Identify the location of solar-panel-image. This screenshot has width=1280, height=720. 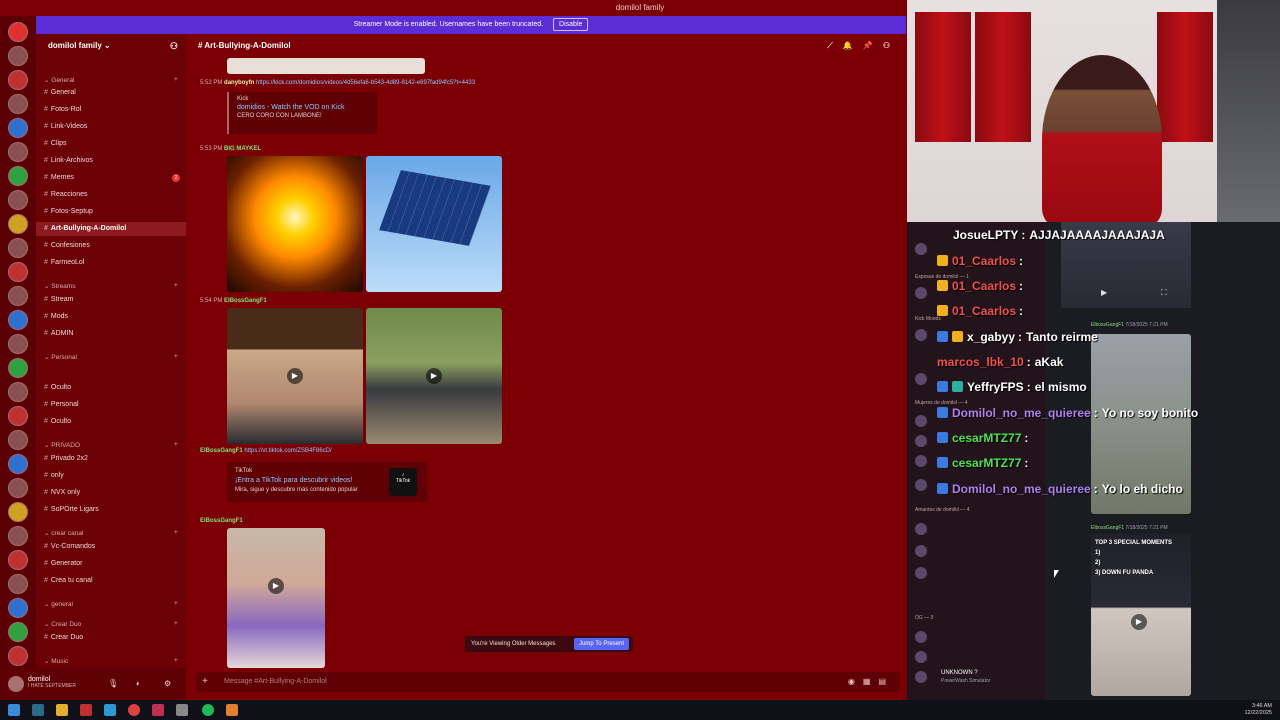
(434, 224).